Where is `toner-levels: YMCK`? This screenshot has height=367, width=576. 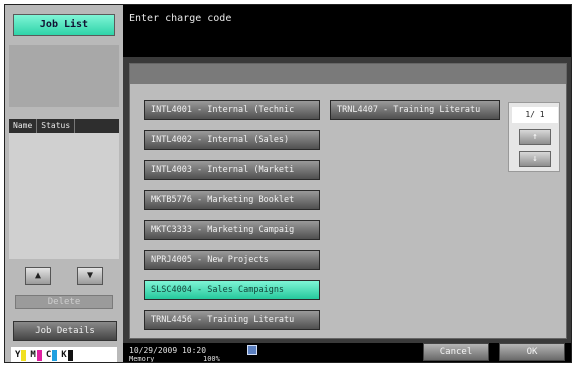 toner-levels: YMCK is located at coordinates (64, 354).